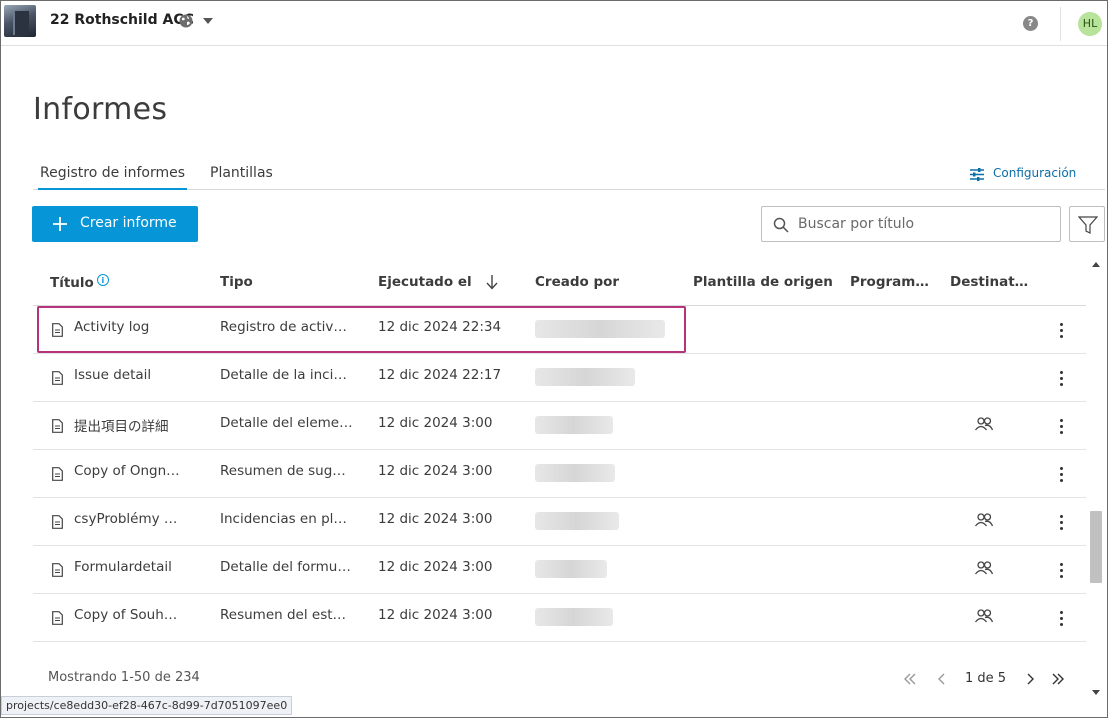 The width and height of the screenshot is (1108, 718). I want to click on sliders-icon, so click(977, 174).